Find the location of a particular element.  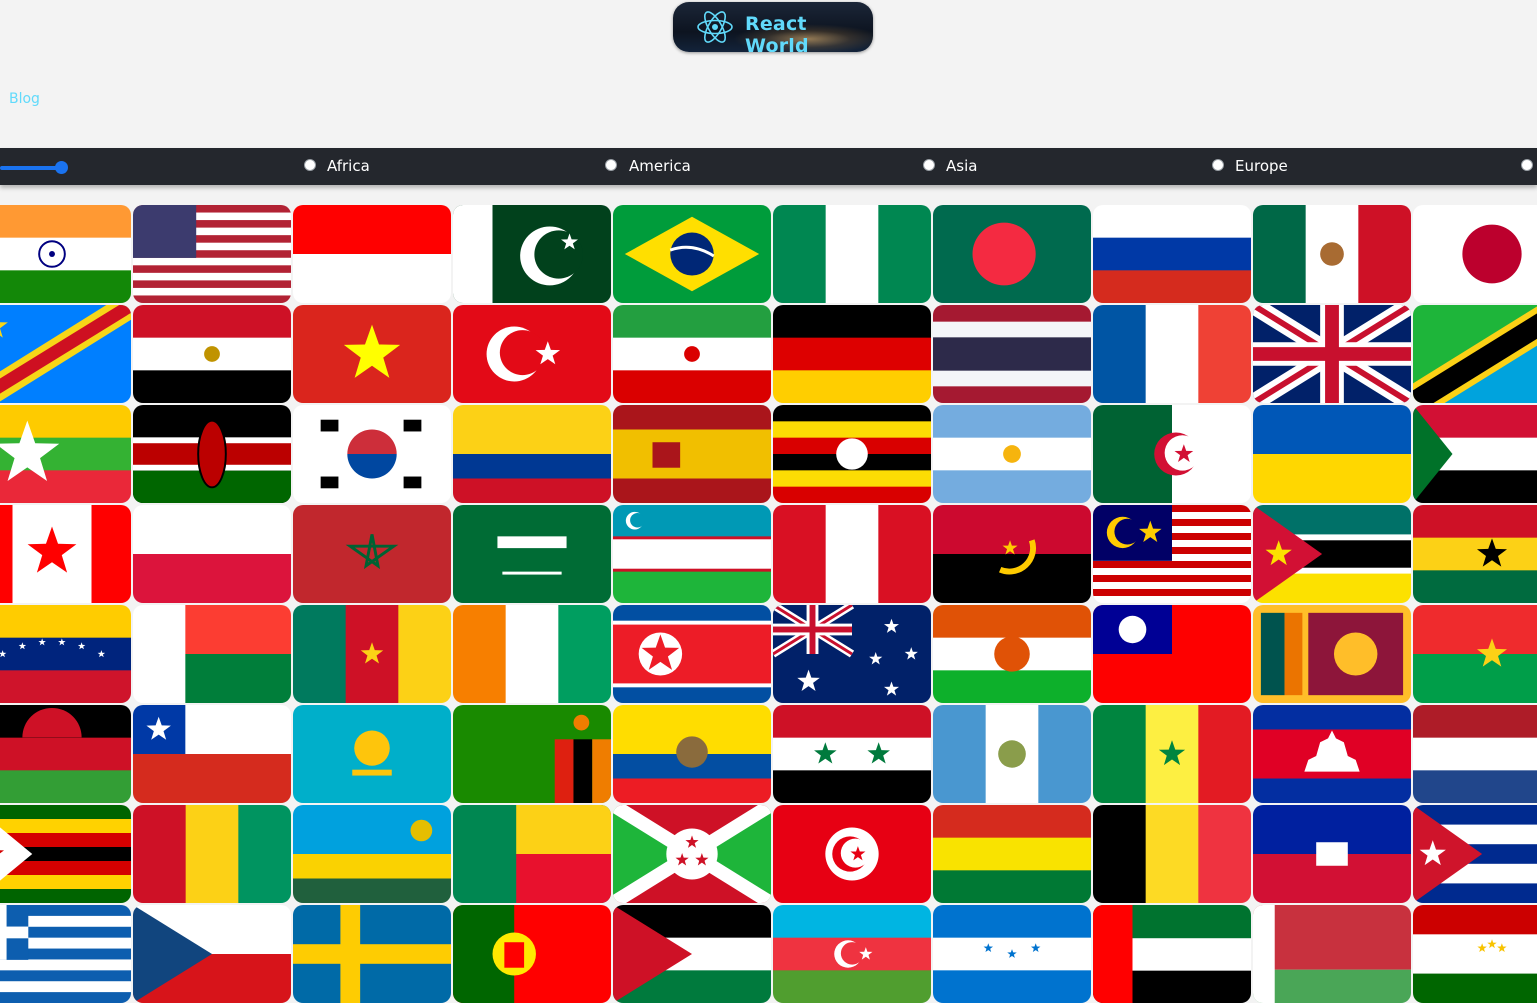

flag-rwanda-image is located at coordinates (372, 854).